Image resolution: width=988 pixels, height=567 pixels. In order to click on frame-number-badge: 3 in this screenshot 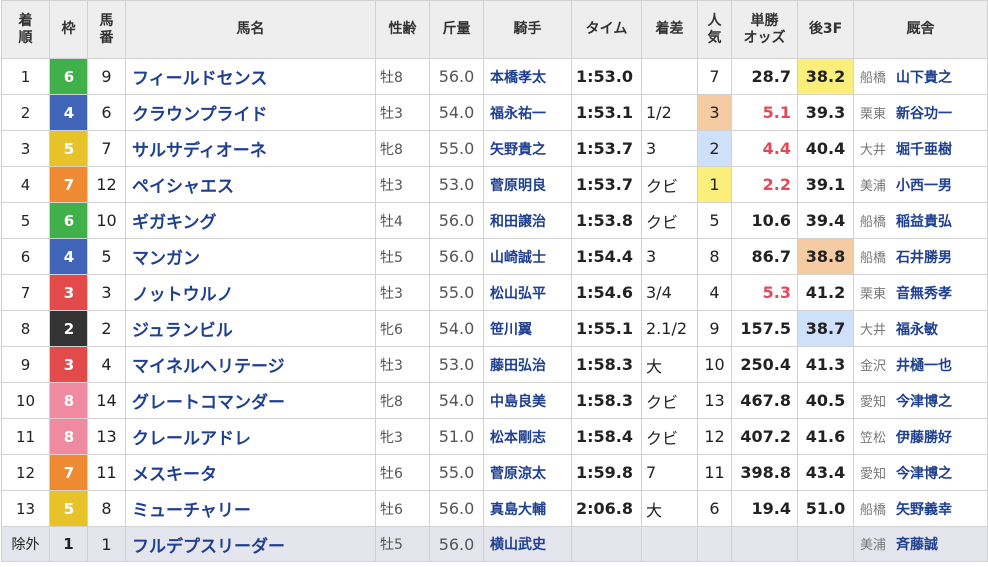, I will do `click(68, 364)`.